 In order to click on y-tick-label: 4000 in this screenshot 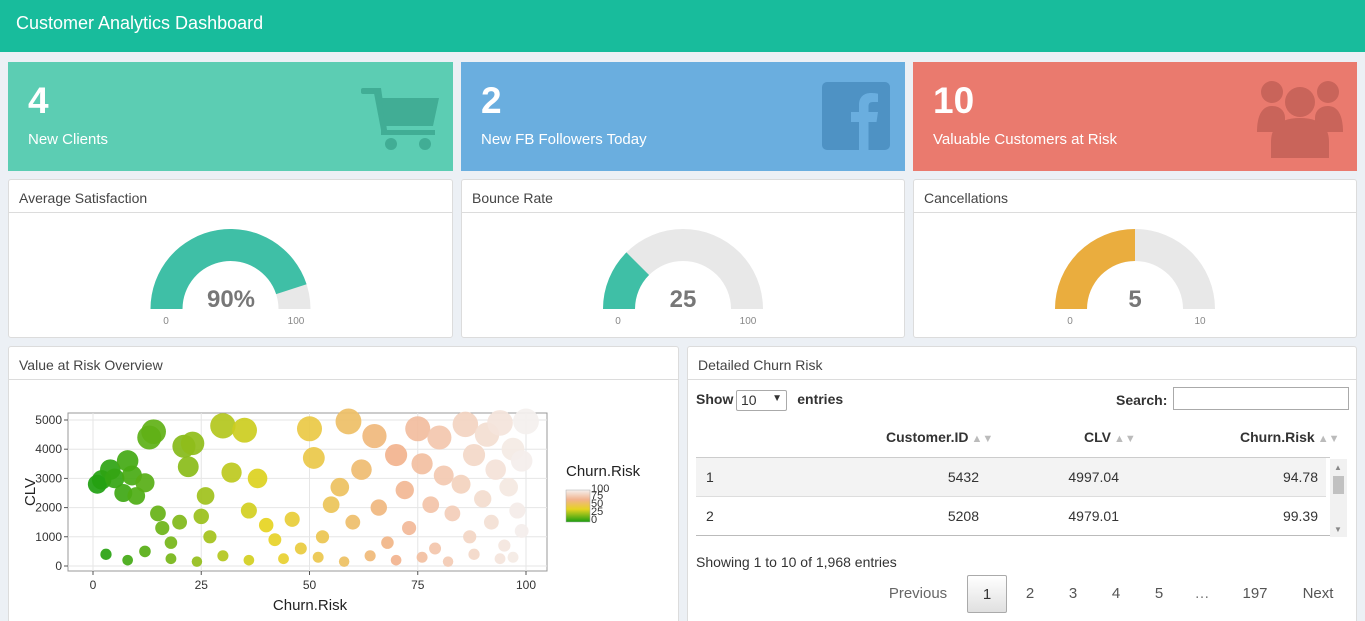, I will do `click(48, 449)`.